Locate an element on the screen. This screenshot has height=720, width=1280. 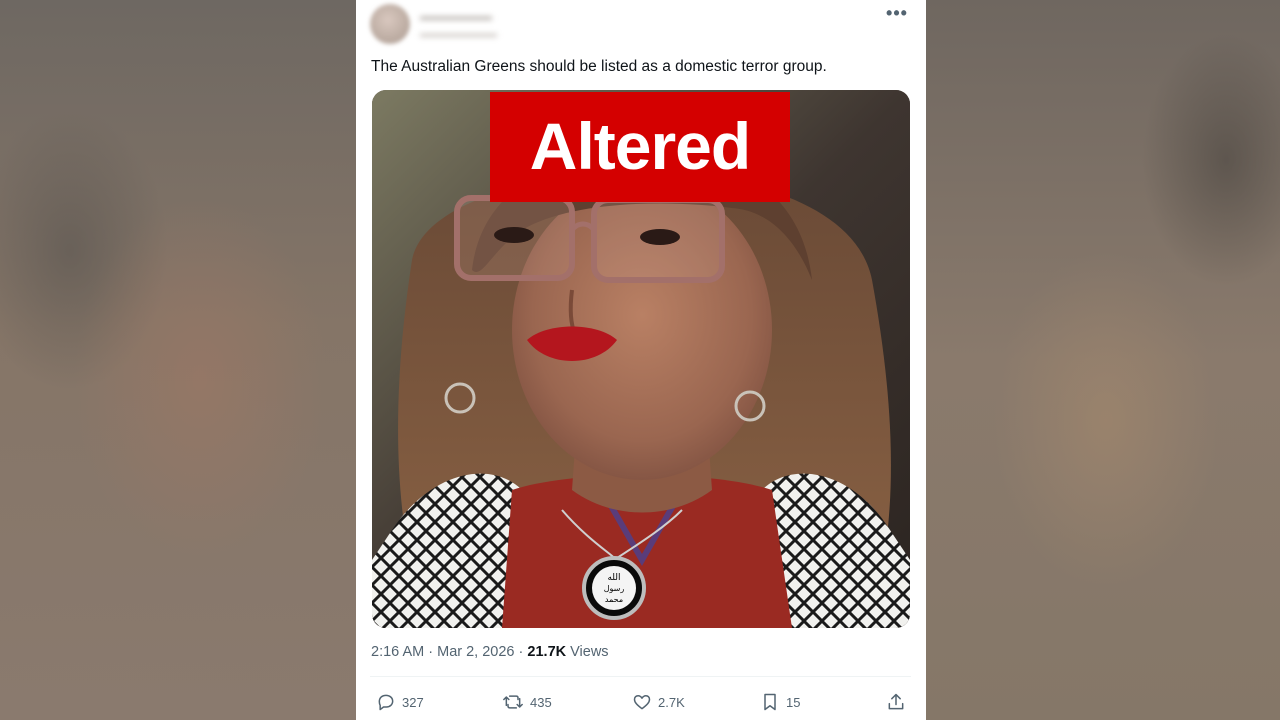
views-label: Views is located at coordinates (589, 652).